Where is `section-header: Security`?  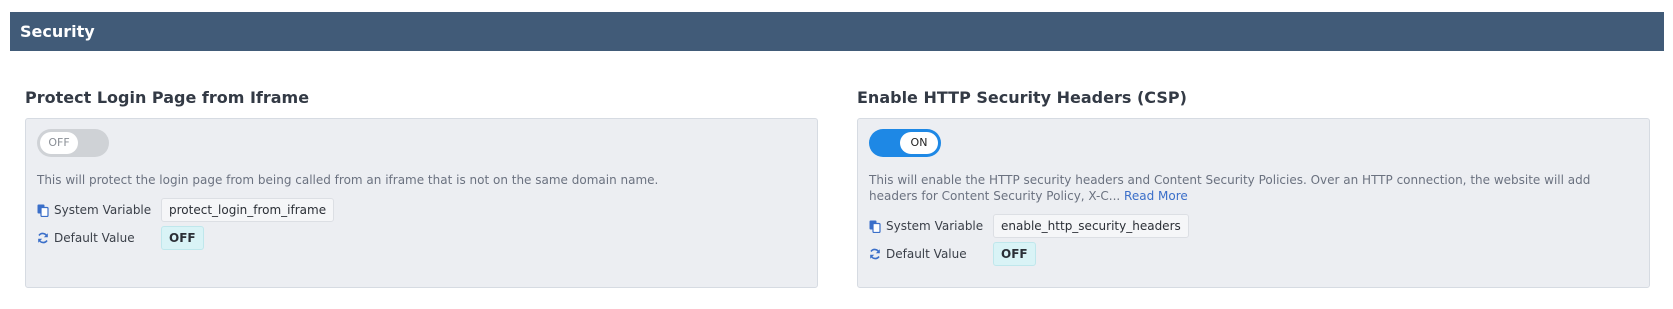
section-header: Security is located at coordinates (837, 31).